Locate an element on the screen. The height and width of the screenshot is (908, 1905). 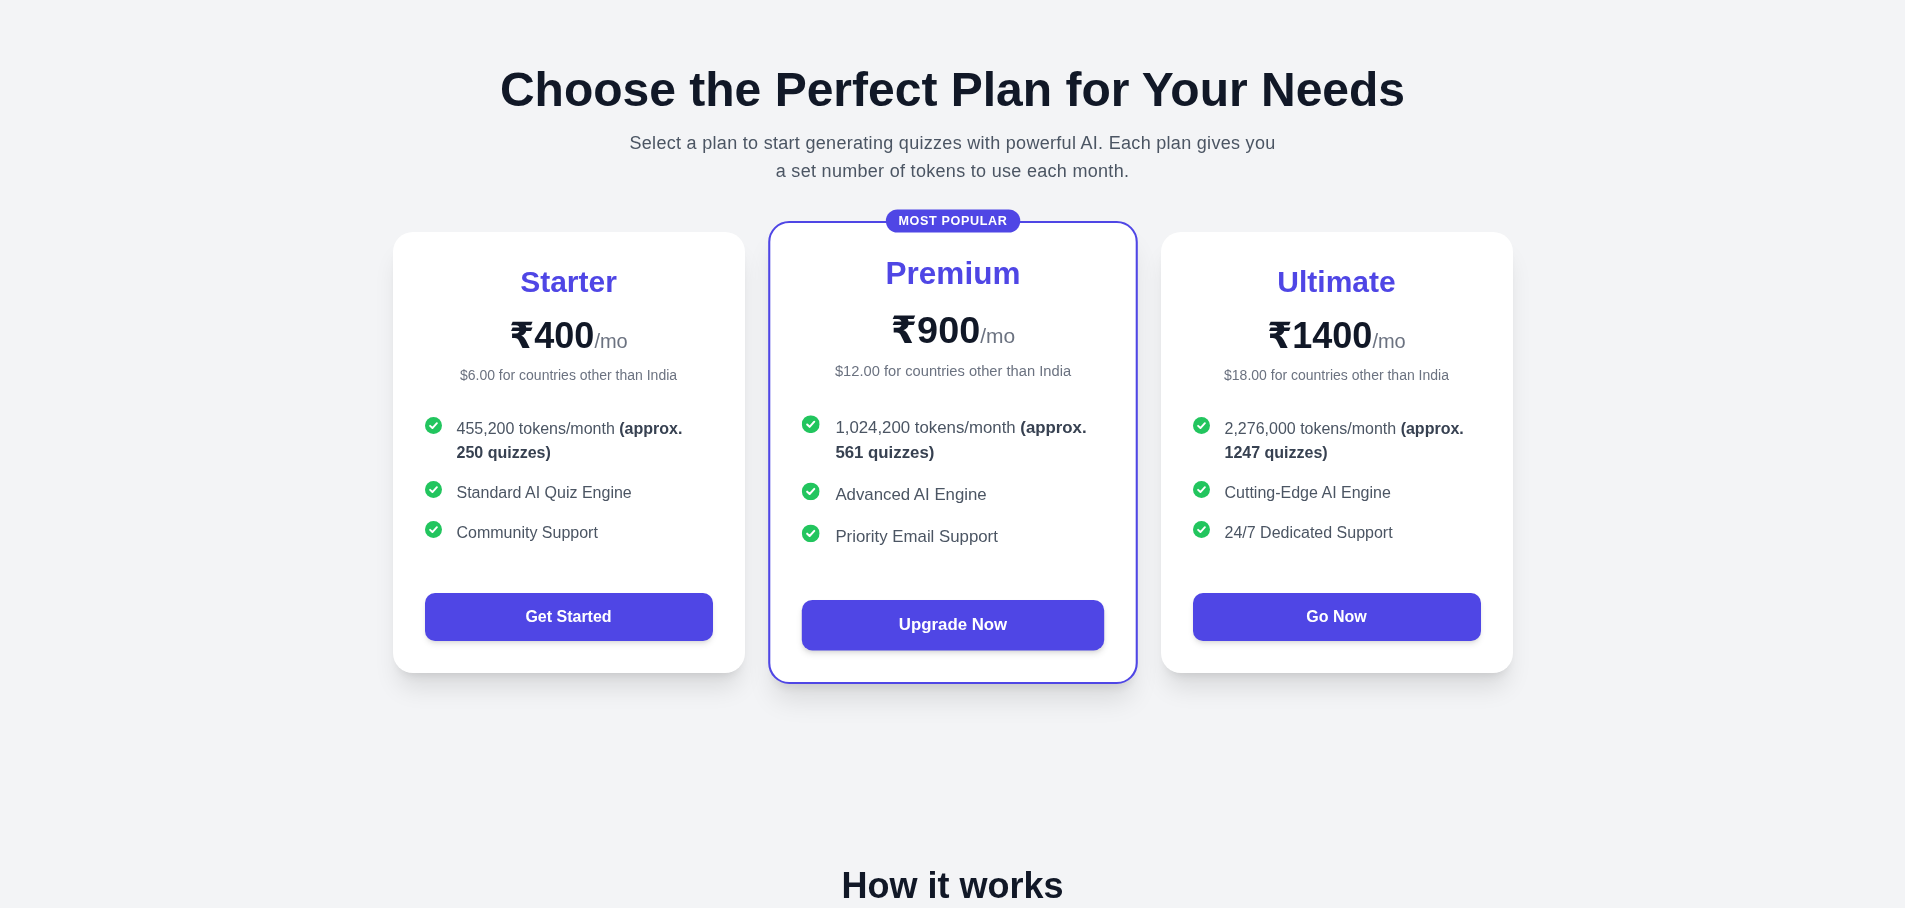
feature-text: Priority Email Support is located at coordinates (916, 537).